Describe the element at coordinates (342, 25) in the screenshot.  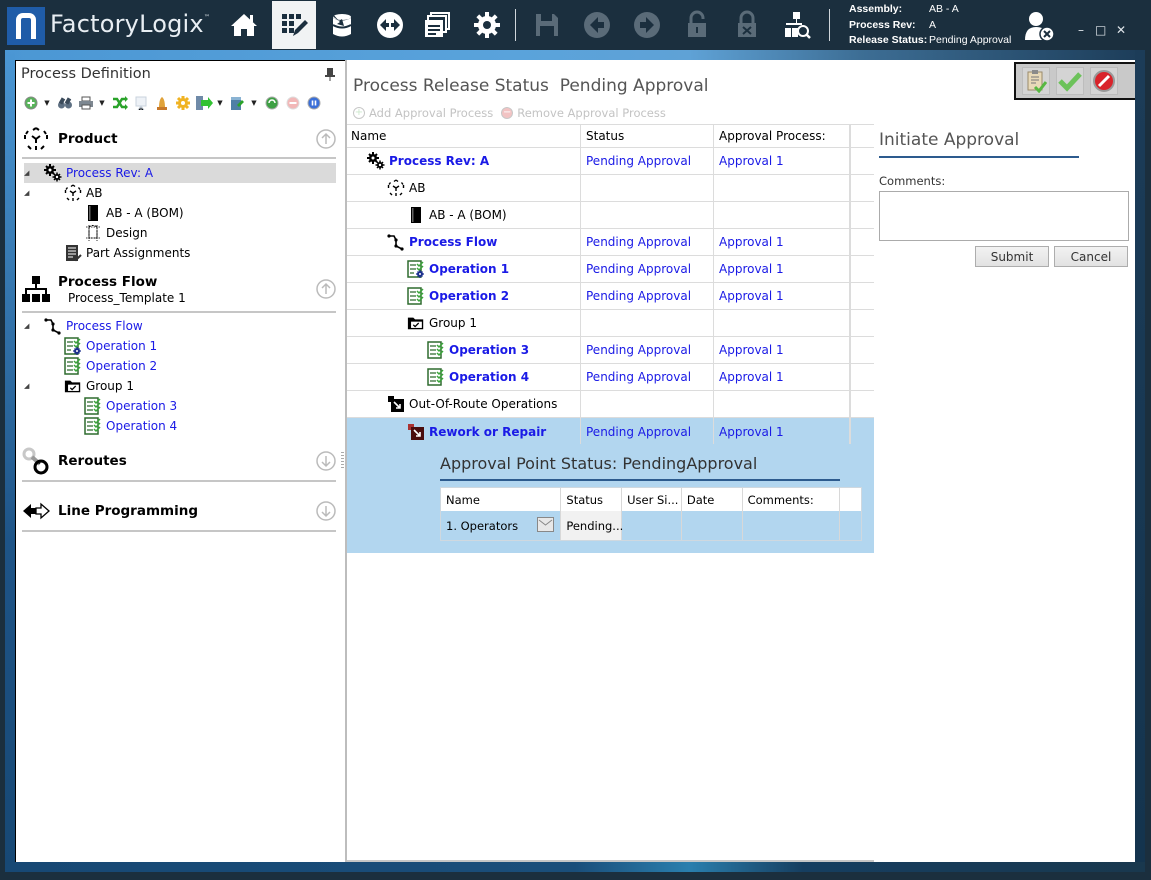
I see `database-import-button` at that location.